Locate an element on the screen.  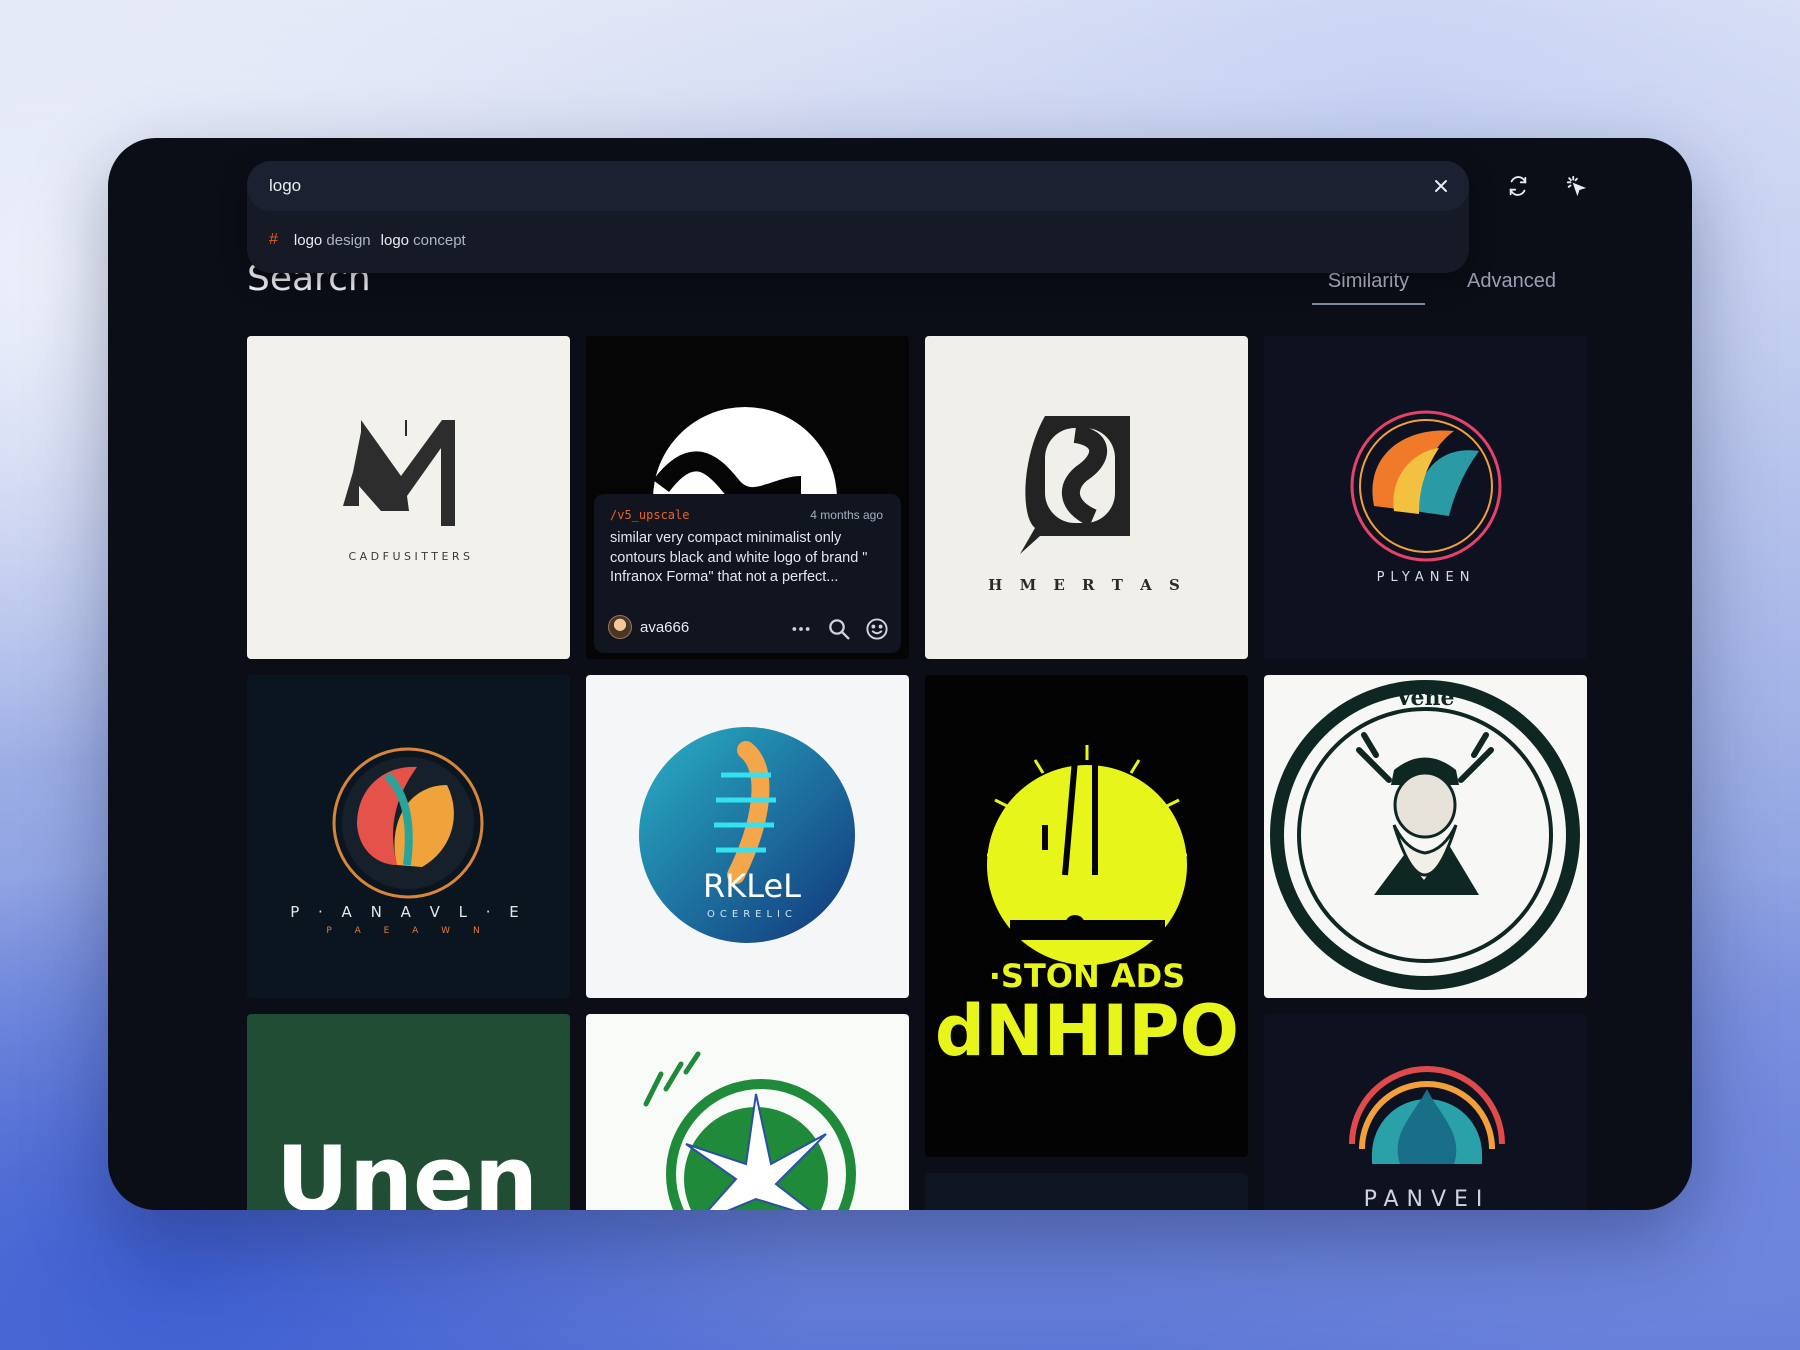
search-icon is located at coordinates (839, 629).